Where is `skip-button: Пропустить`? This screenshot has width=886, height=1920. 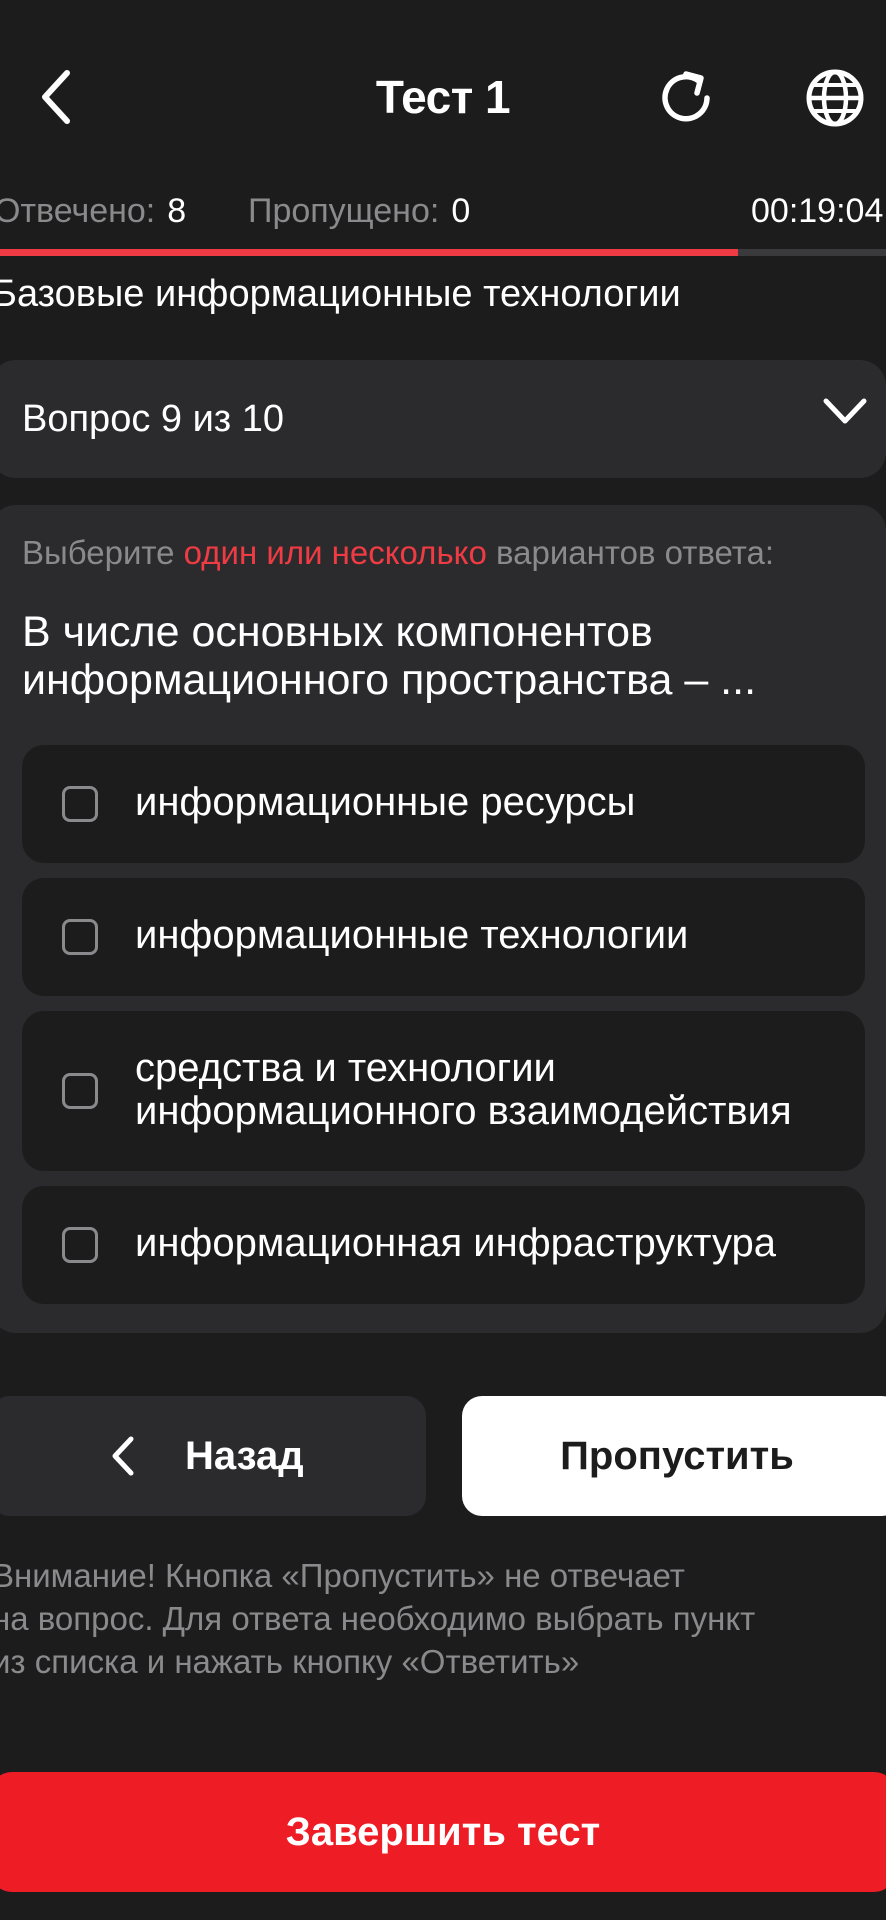 skip-button: Пропустить is located at coordinates (674, 1456).